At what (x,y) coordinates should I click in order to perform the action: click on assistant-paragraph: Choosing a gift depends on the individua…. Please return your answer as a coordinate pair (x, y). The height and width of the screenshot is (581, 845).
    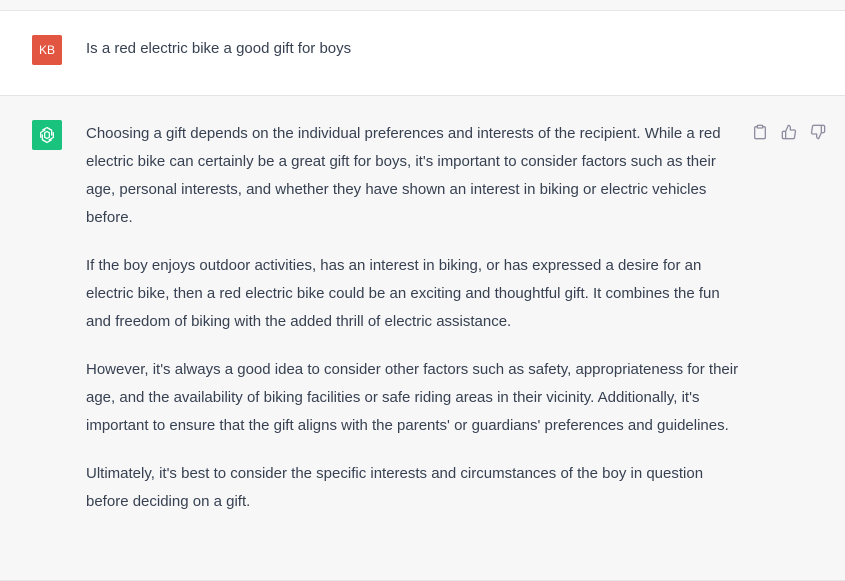
    Looking at the image, I should click on (403, 175).